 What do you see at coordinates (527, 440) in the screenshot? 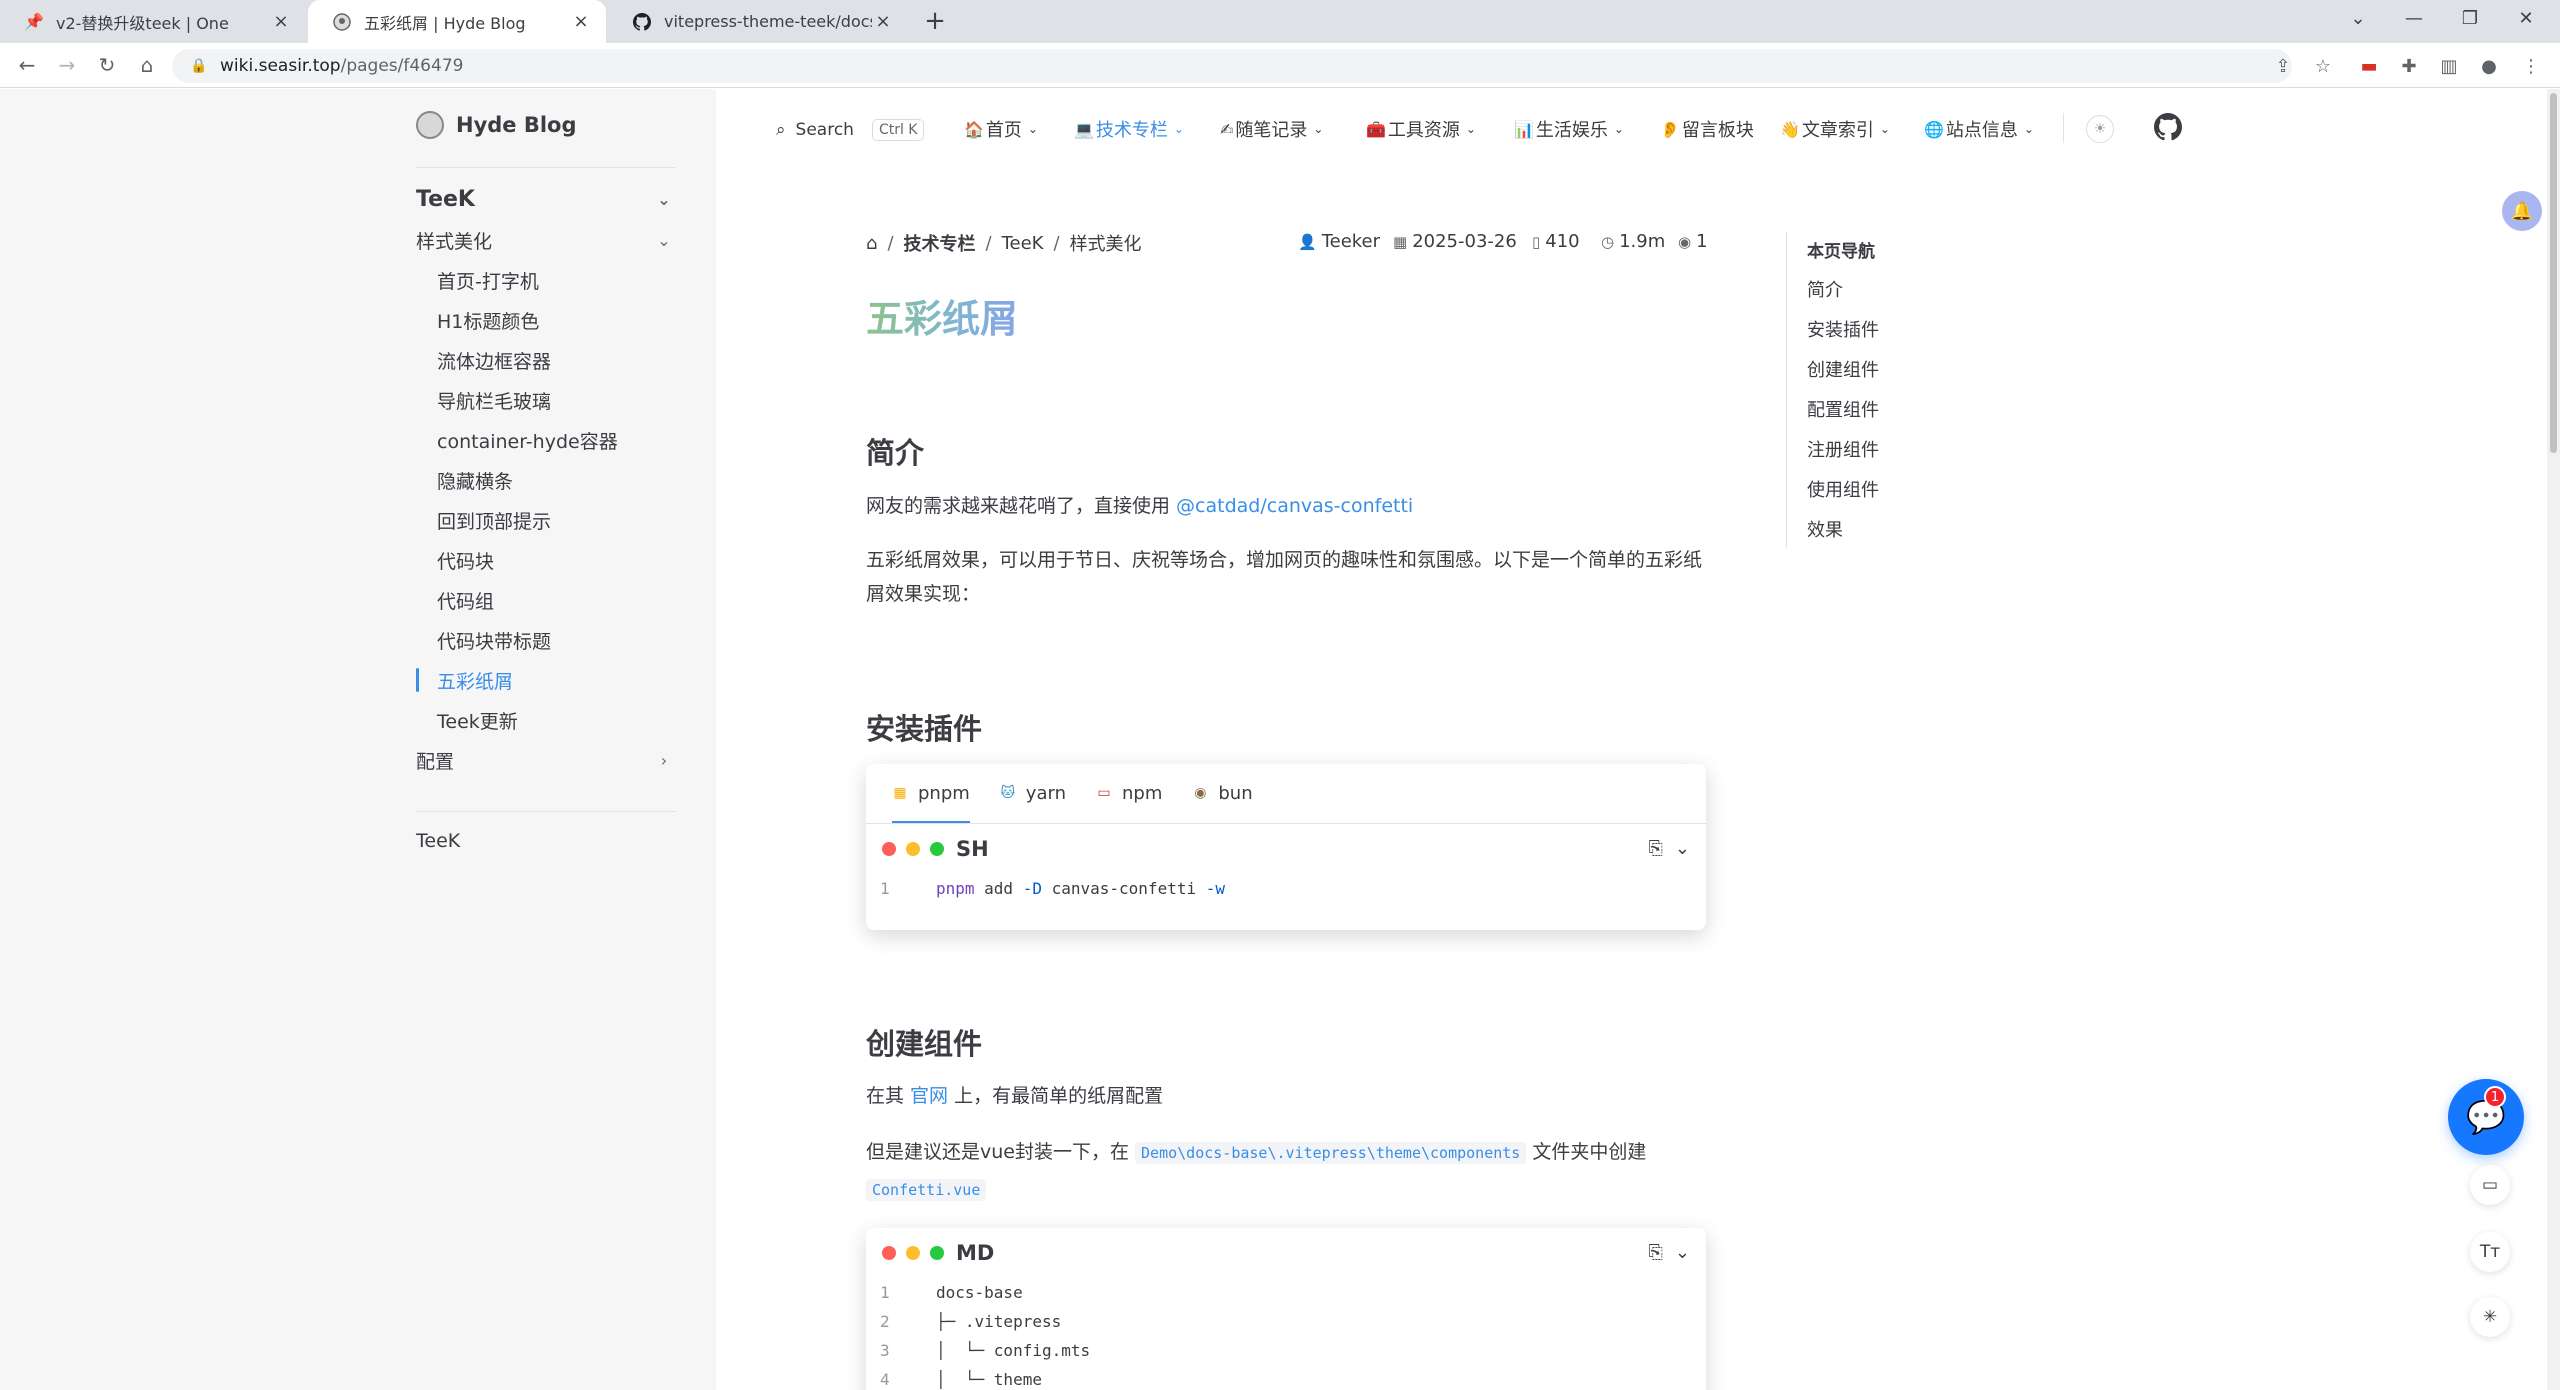
I see `sidebar-item-container-hyde: container-hyde容器` at bounding box center [527, 440].